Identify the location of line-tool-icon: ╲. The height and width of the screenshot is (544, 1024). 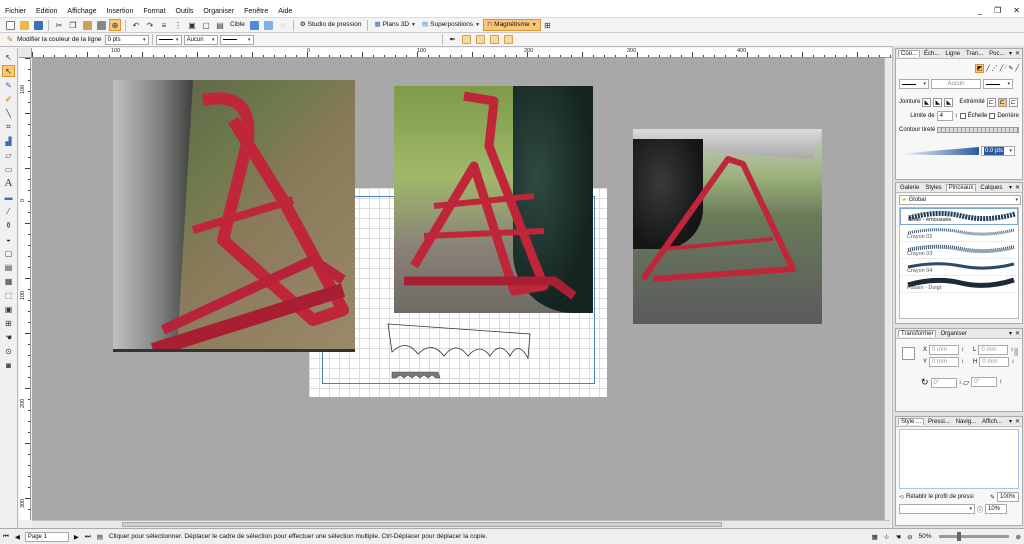
(8, 113).